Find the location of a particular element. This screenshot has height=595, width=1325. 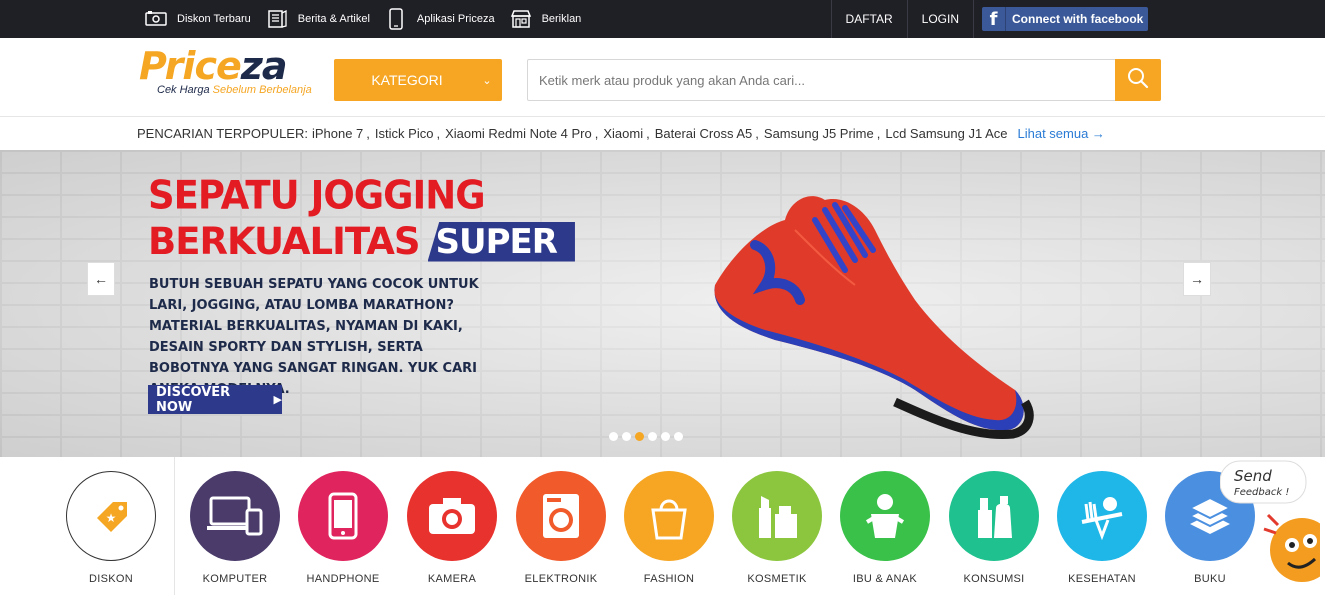

priceza-logo: Priceza Cek Harga Sebelum Berbelanja is located at coordinates (229, 76).